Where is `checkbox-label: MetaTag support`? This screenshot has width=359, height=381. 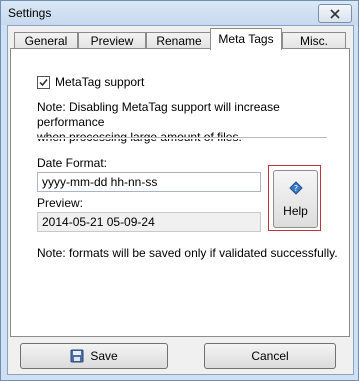
checkbox-label: MetaTag support is located at coordinates (100, 82).